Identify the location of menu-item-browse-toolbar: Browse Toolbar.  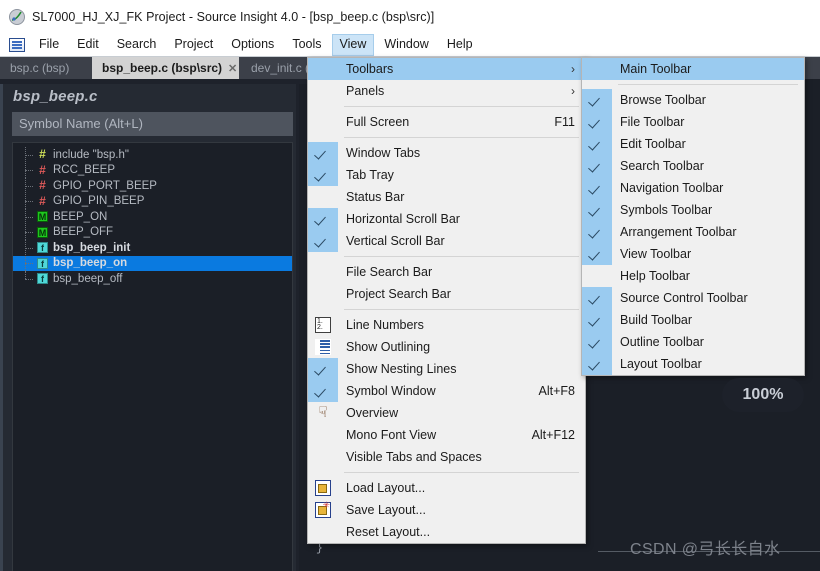
(693, 100).